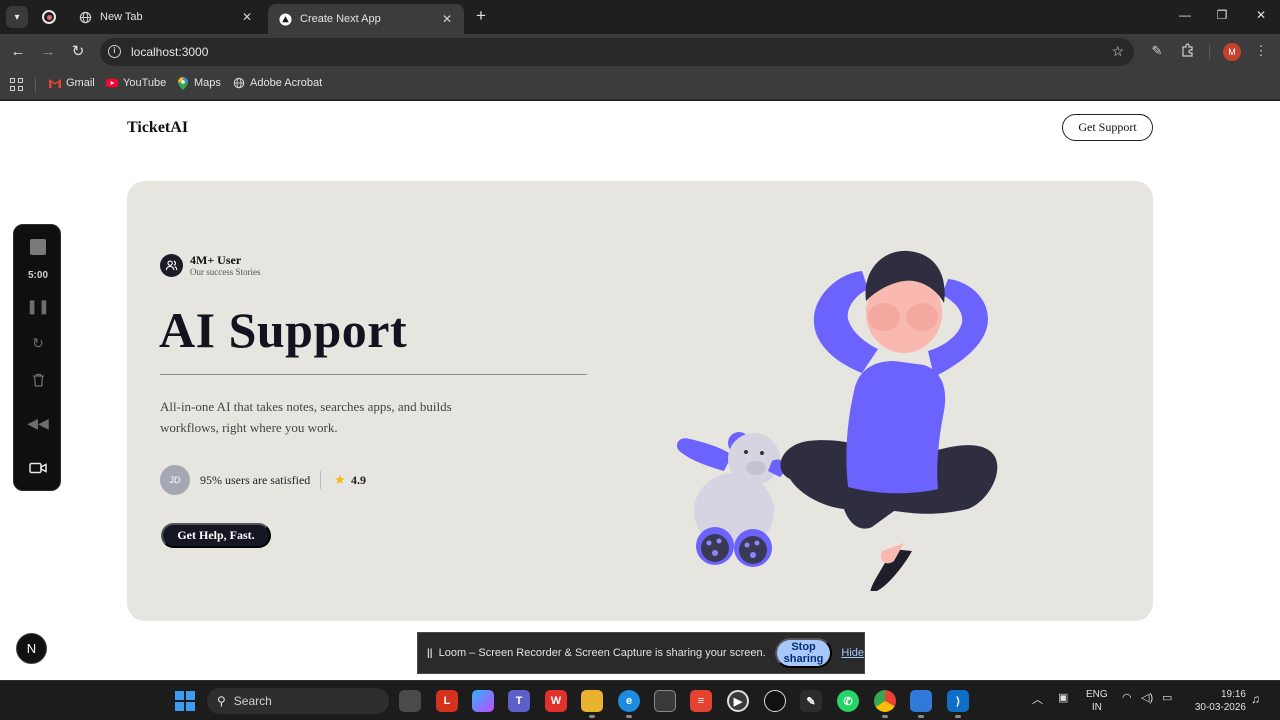 Image resolution: width=1280 pixels, height=720 pixels. What do you see at coordinates (519, 701) in the screenshot?
I see `teams-icon: T` at bounding box center [519, 701].